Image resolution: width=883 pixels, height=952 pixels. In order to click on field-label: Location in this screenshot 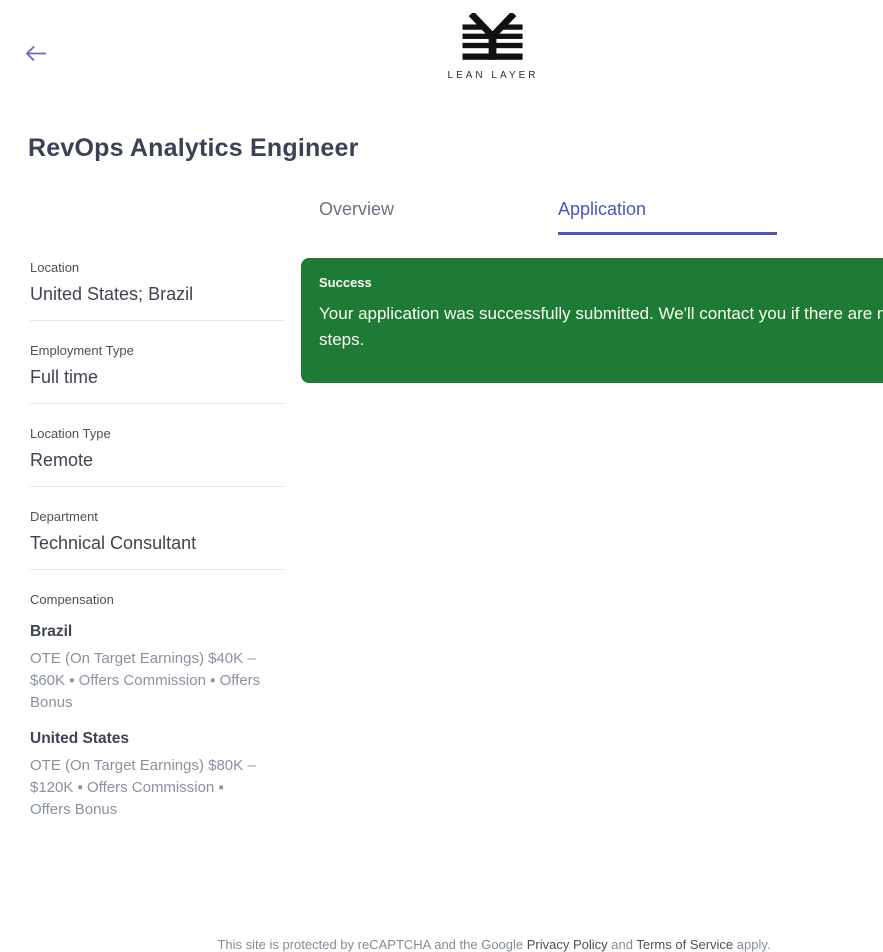, I will do `click(55, 267)`.